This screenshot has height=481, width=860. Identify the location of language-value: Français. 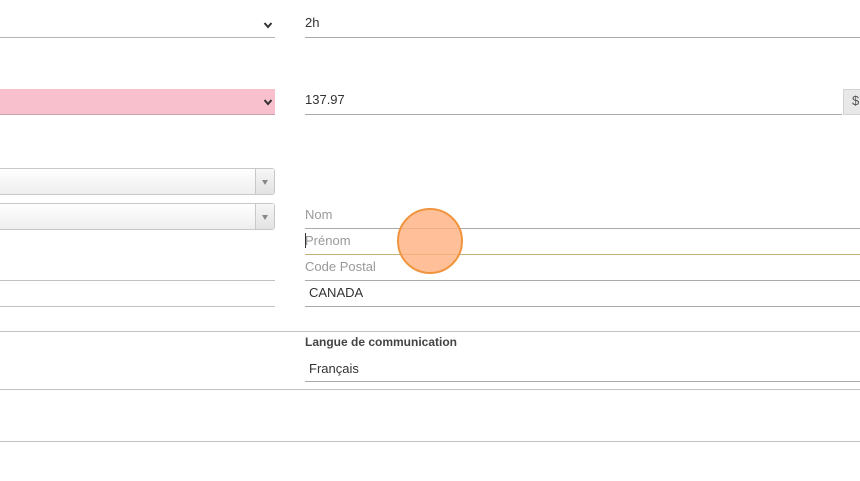
(334, 368).